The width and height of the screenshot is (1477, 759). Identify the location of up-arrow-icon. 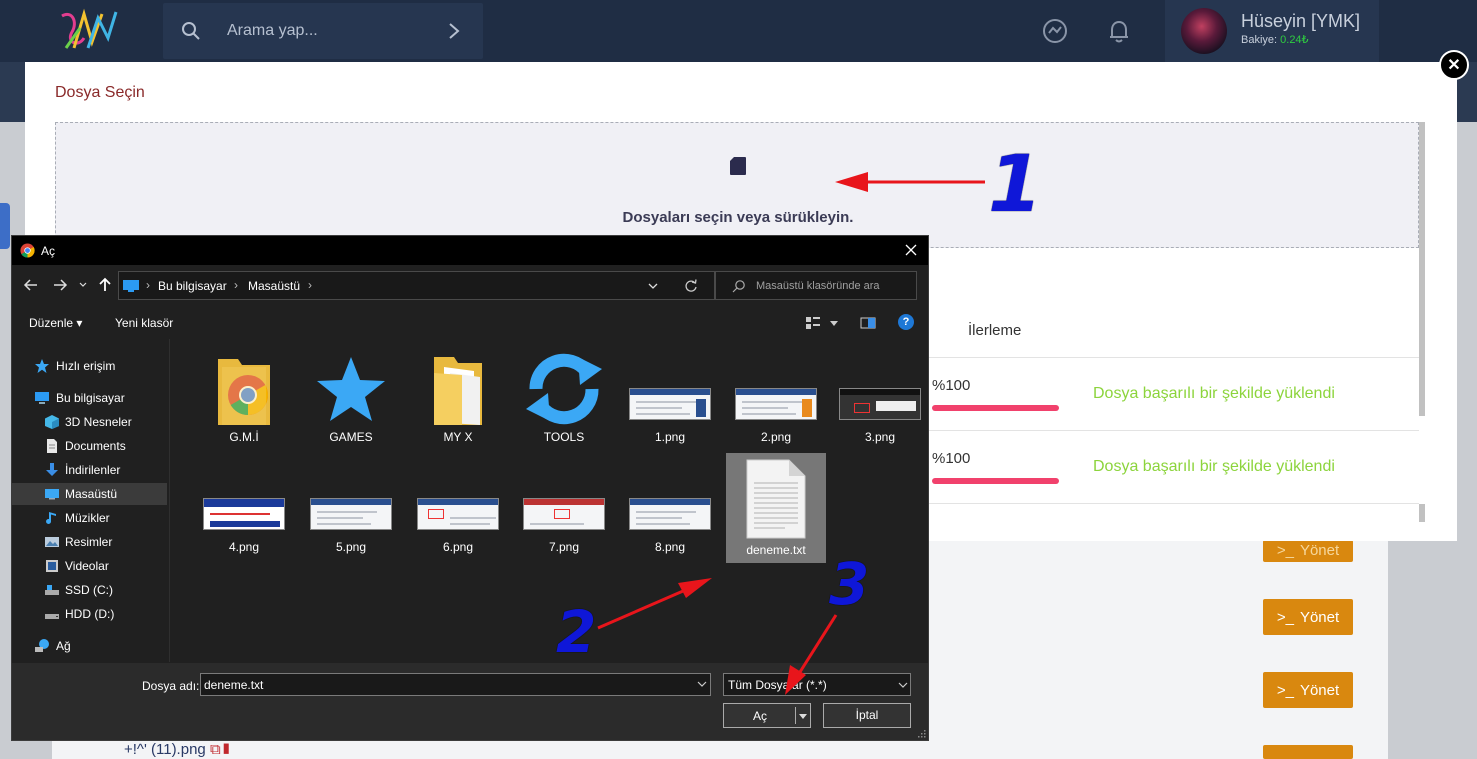
(105, 285).